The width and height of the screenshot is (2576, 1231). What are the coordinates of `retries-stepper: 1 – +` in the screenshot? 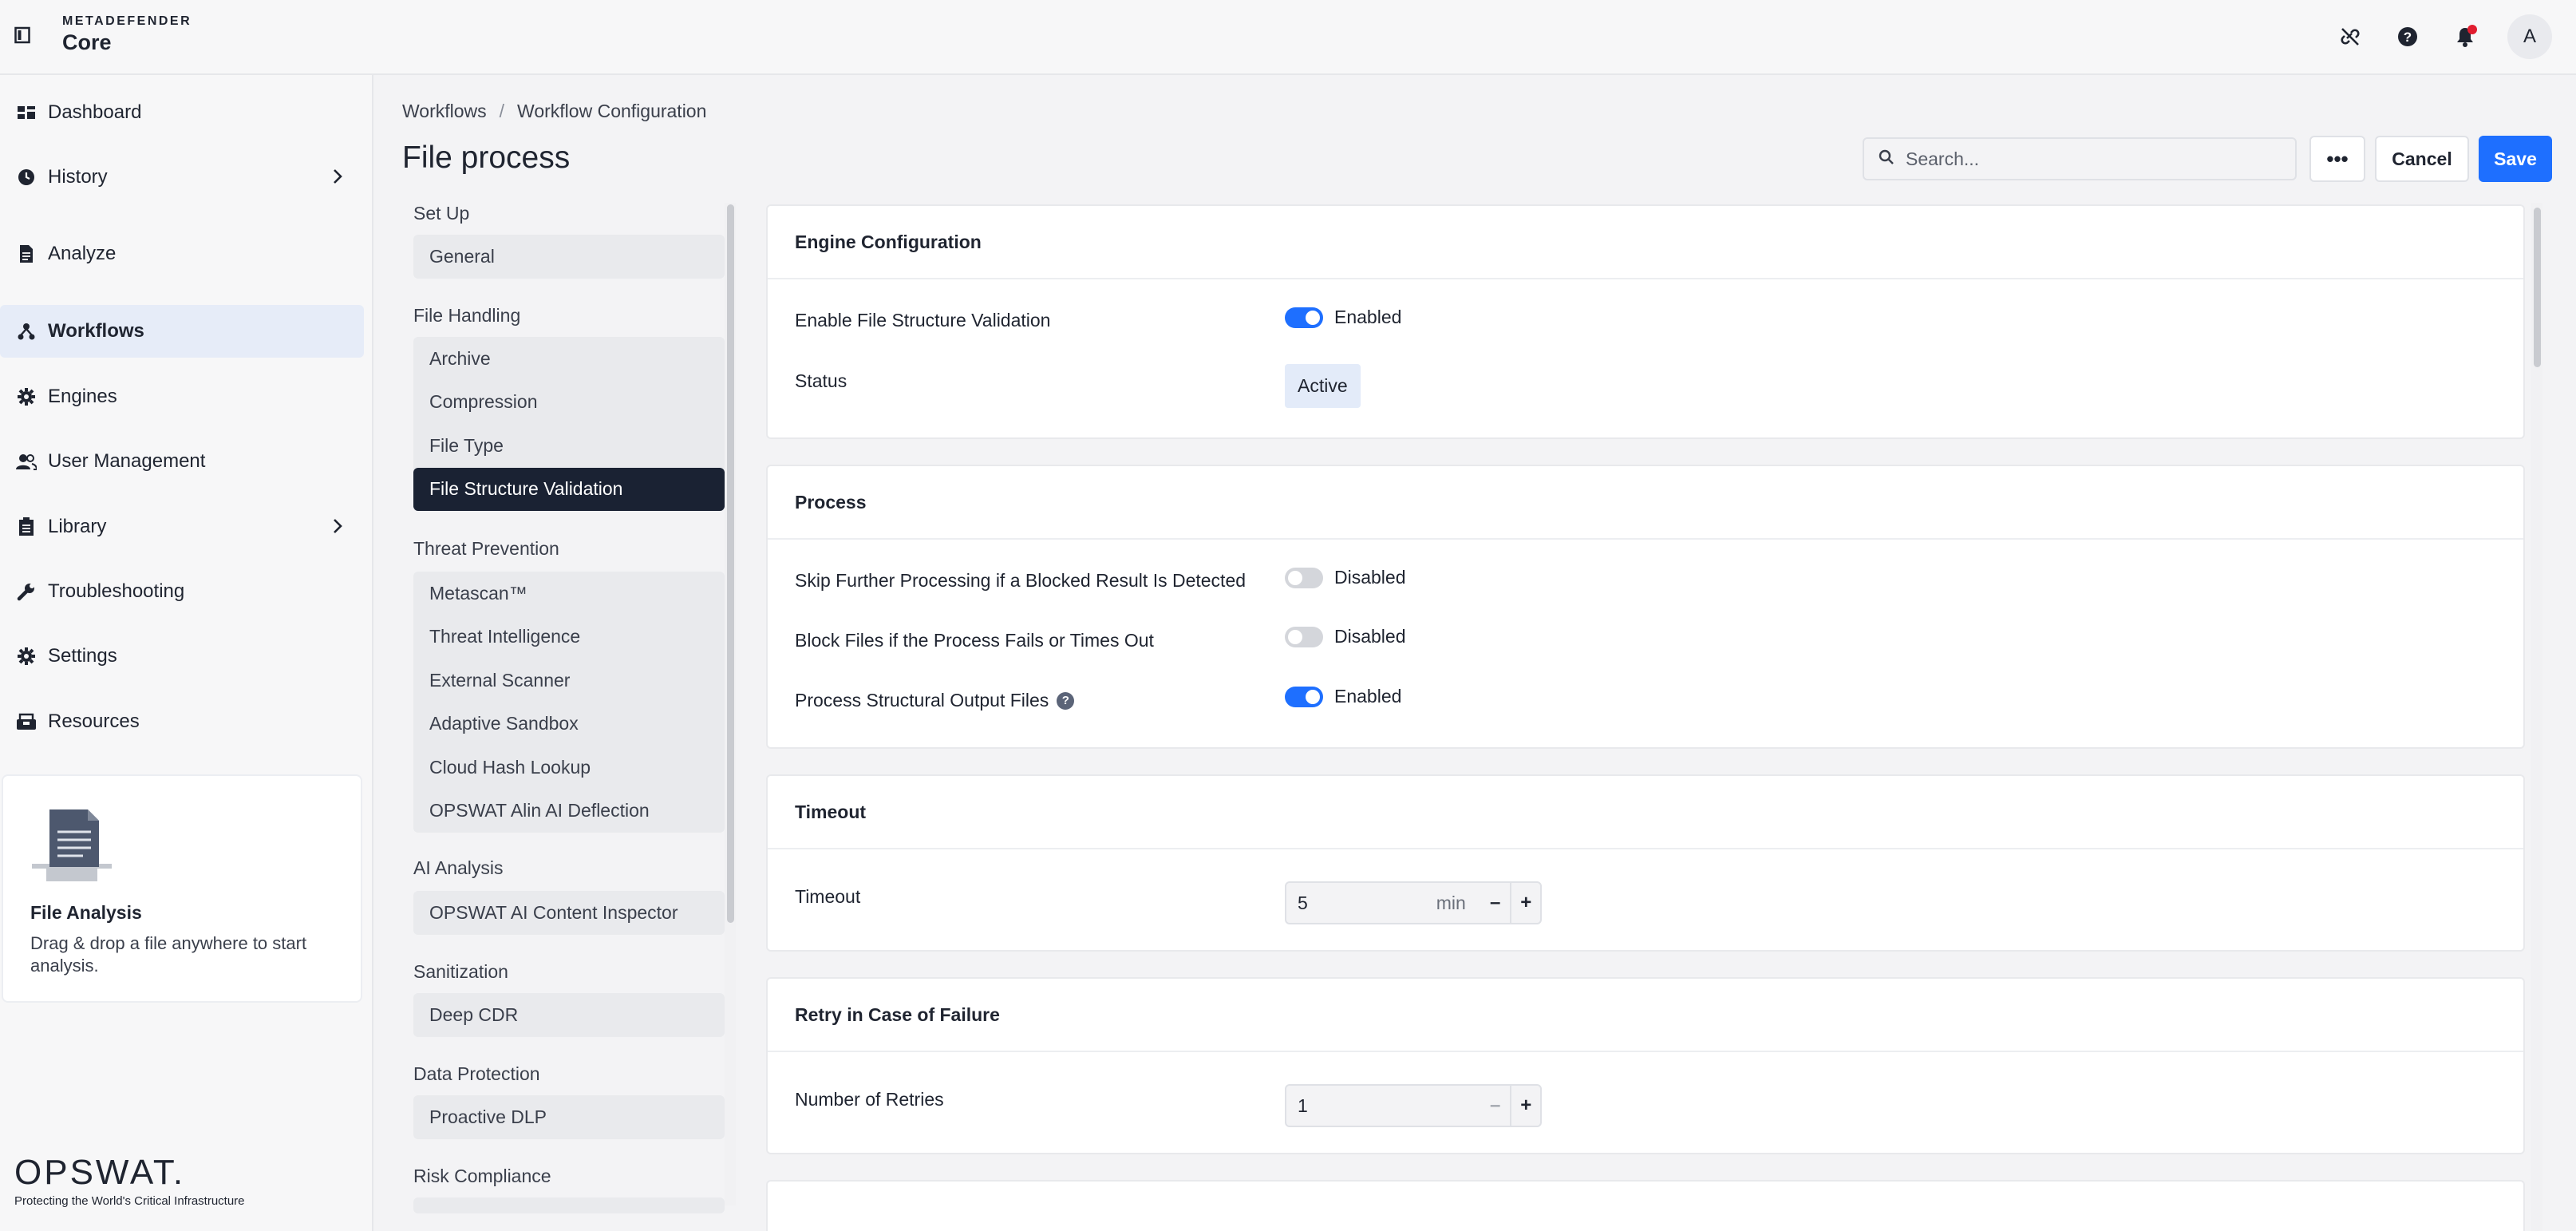 It's located at (1413, 1106).